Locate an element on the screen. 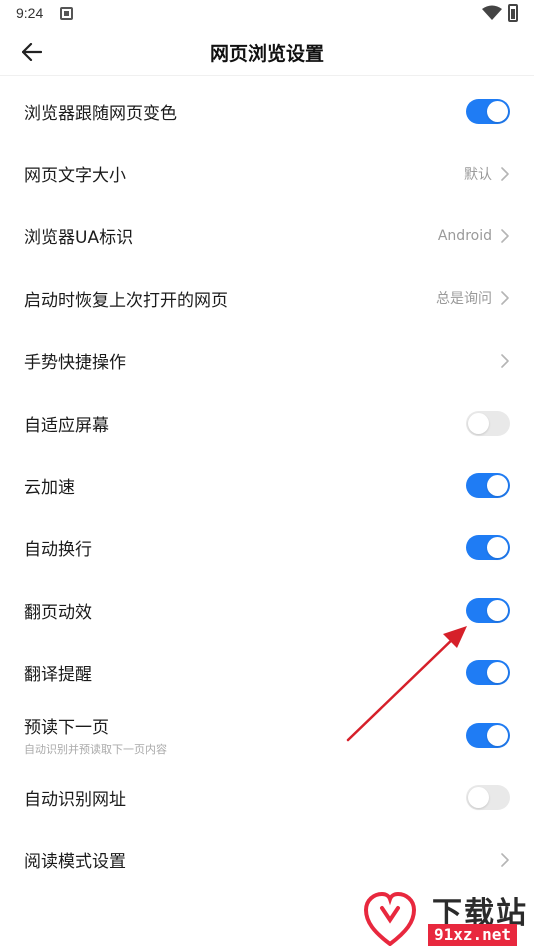  setting-control: 默认 is located at coordinates (487, 173).